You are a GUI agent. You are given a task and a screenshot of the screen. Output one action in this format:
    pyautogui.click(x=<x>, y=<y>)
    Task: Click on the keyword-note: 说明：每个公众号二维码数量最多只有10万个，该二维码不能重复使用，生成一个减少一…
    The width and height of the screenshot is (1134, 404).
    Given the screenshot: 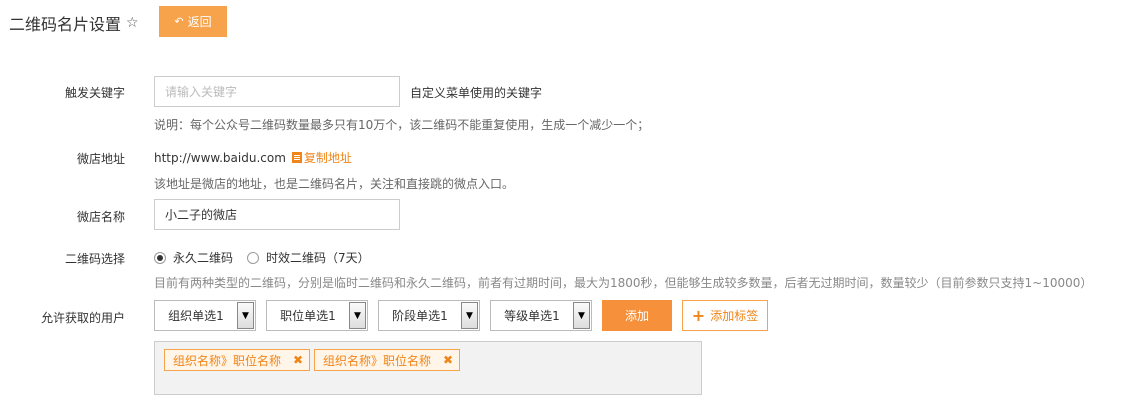 What is the action you would take?
    pyautogui.click(x=402, y=125)
    